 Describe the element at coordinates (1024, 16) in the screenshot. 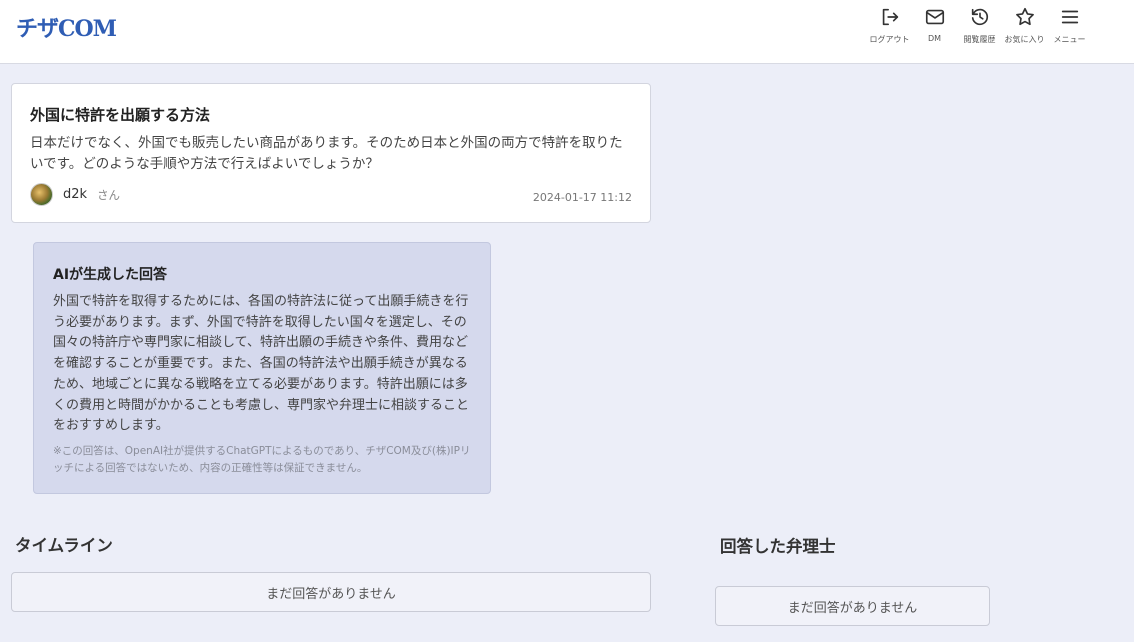

I see `star-icon` at that location.